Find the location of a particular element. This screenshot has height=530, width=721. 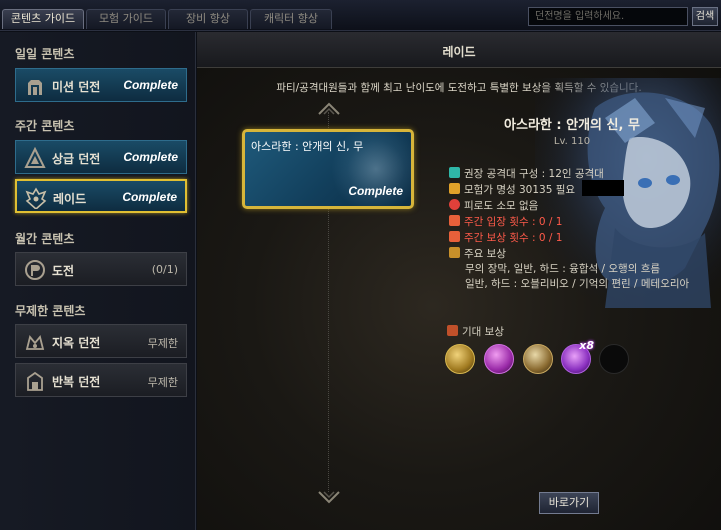

info-weekly-entry: 주간 입장 횟수 : 0 / 1 is located at coordinates (505, 221).